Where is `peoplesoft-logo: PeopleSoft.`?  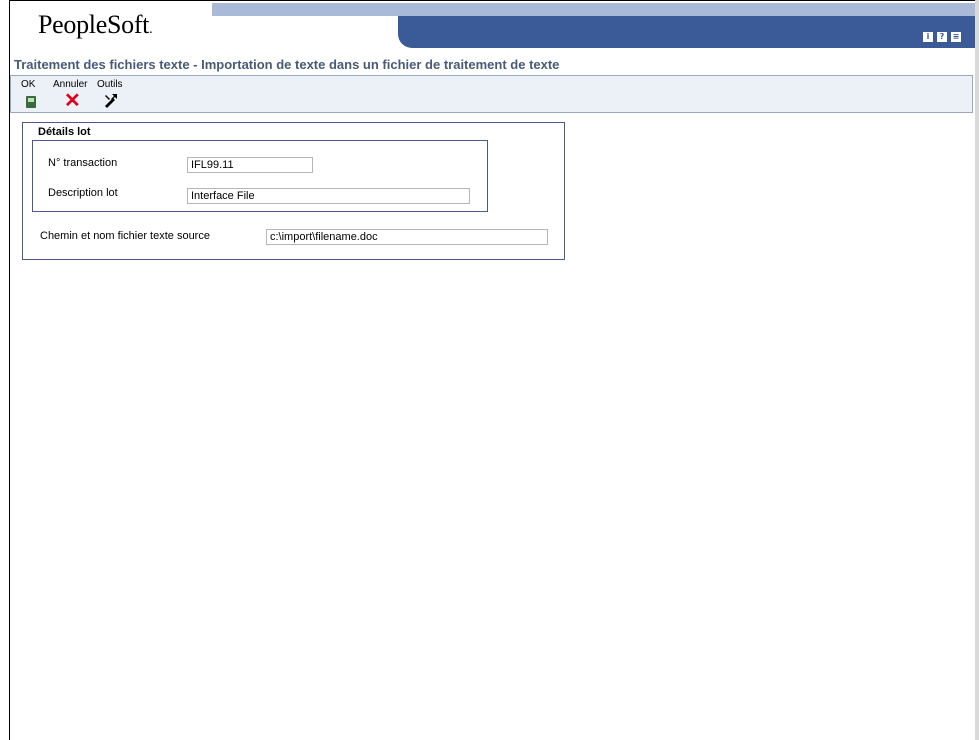 peoplesoft-logo: PeopleSoft. is located at coordinates (95, 25).